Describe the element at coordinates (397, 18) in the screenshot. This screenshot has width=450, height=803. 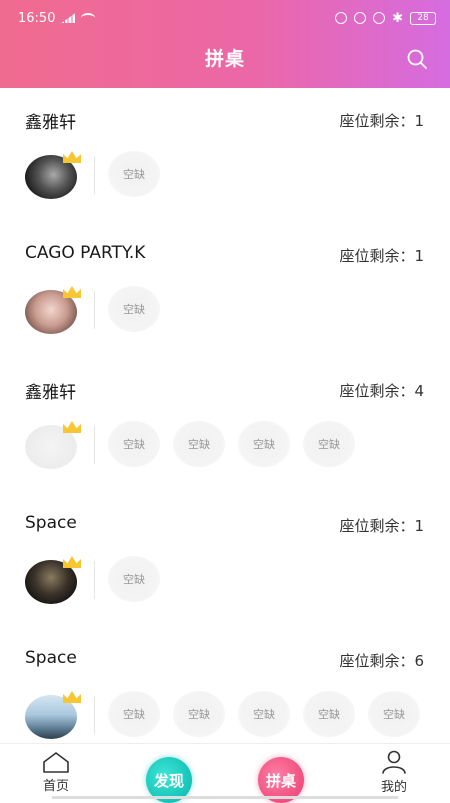
I see `bluetooth-icon: ✱` at that location.